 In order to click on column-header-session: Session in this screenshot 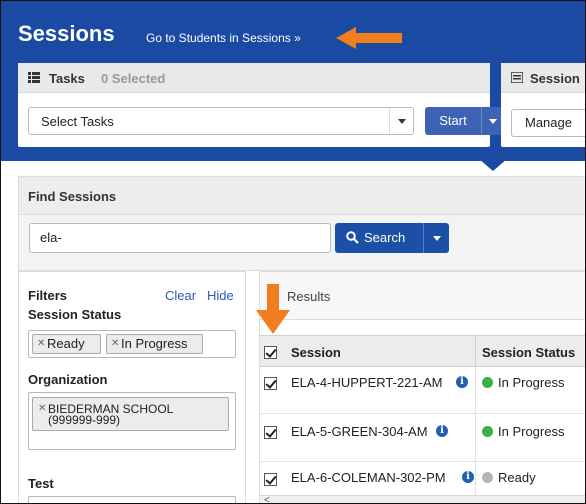, I will do `click(316, 352)`.